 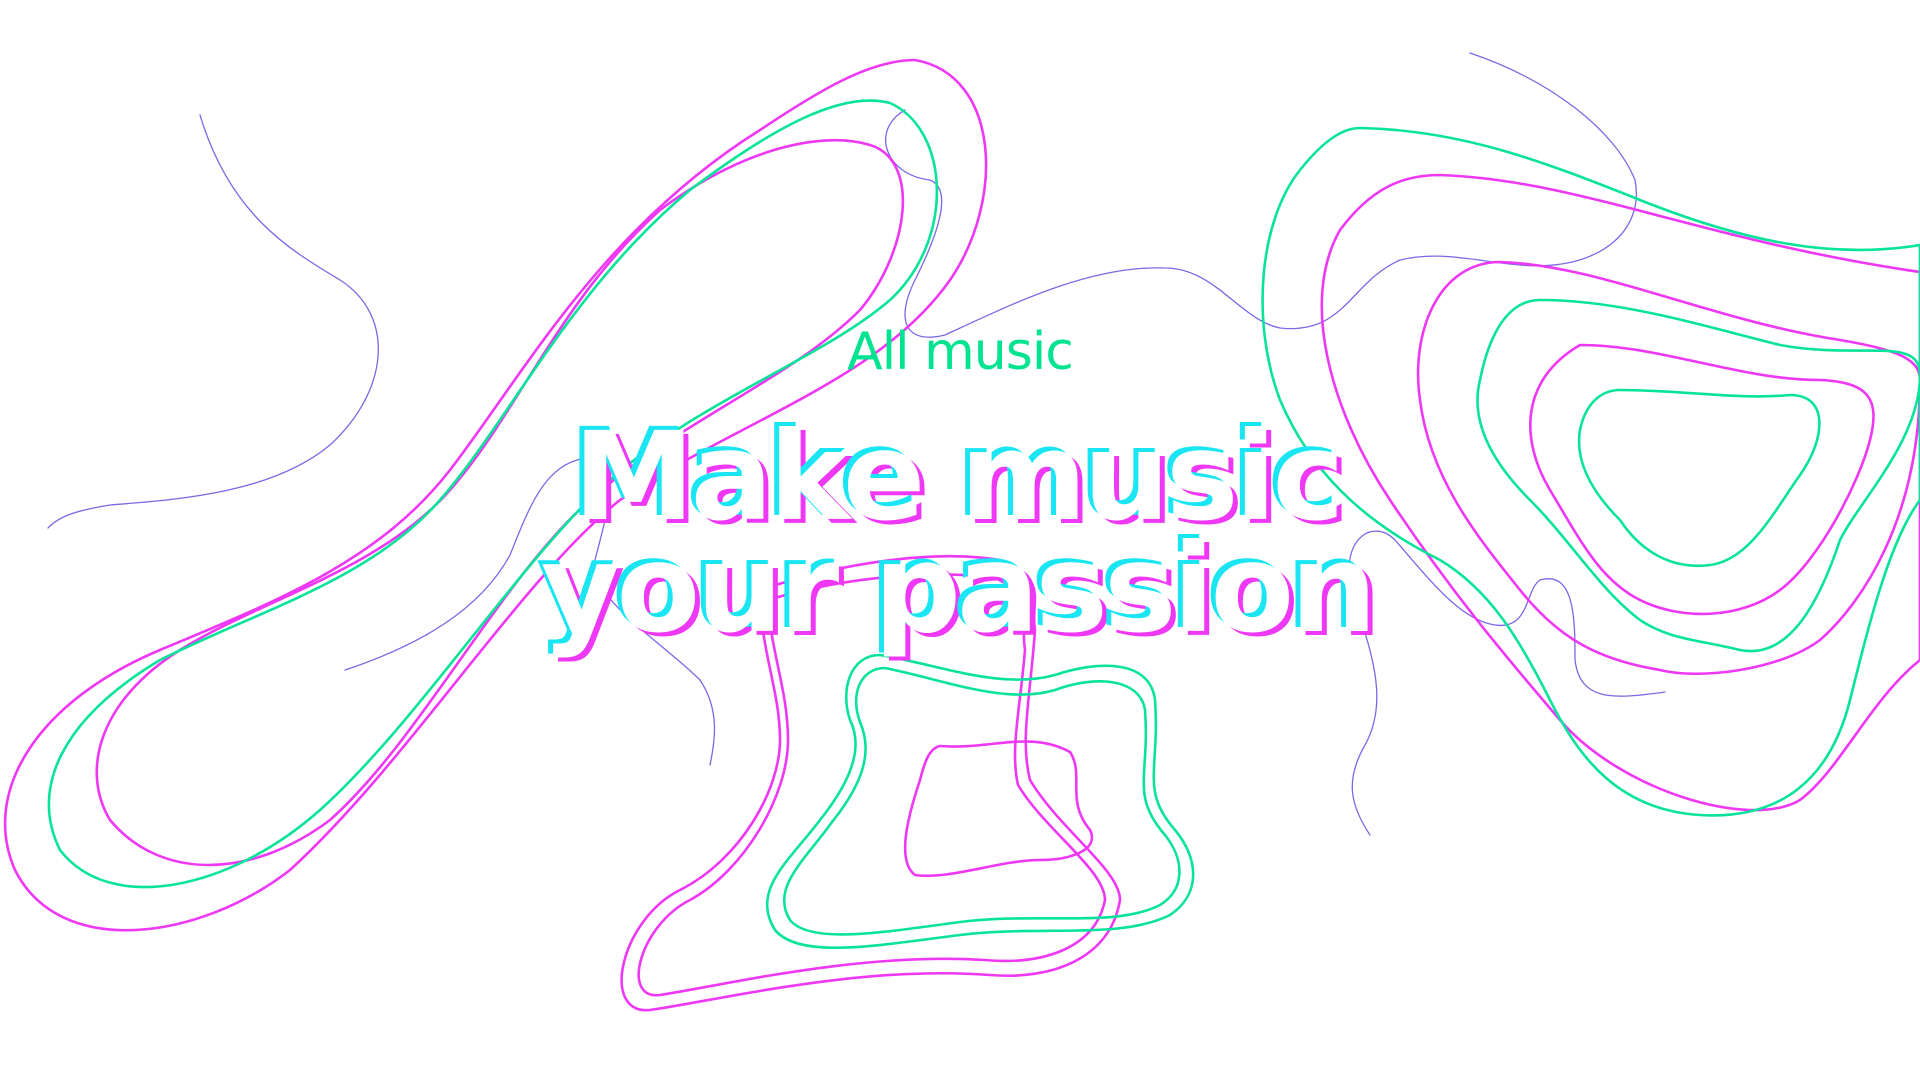 What do you see at coordinates (1261, 195) in the screenshot?
I see `violet-strand-center` at bounding box center [1261, 195].